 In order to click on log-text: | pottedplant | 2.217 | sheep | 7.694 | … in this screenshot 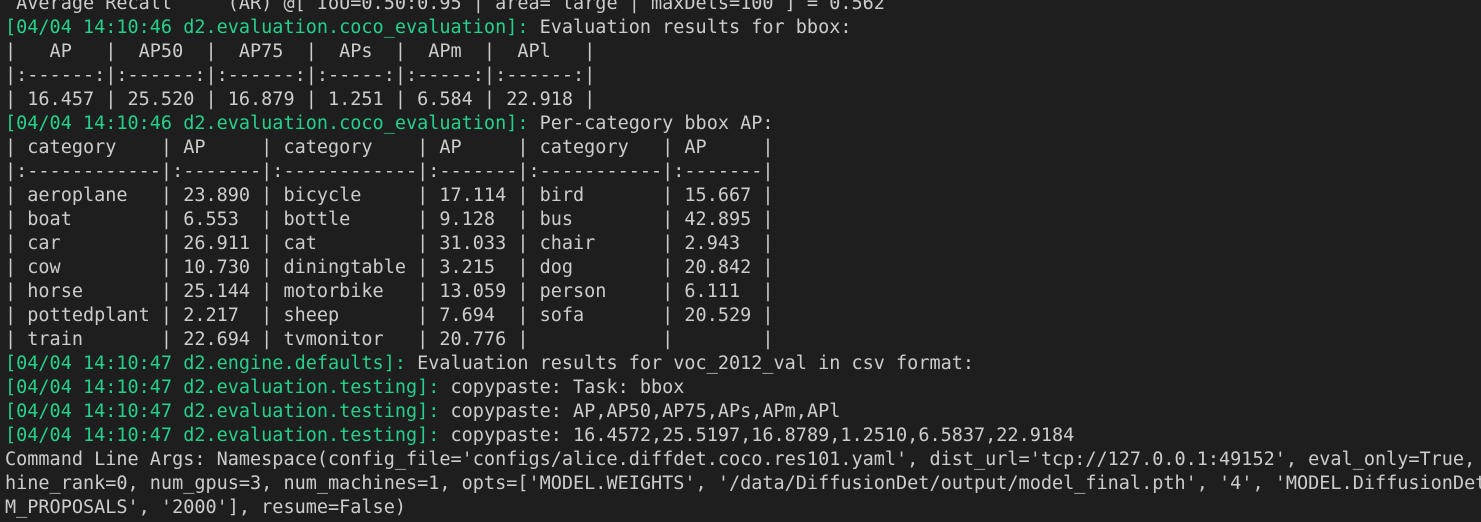, I will do `click(389, 315)`.